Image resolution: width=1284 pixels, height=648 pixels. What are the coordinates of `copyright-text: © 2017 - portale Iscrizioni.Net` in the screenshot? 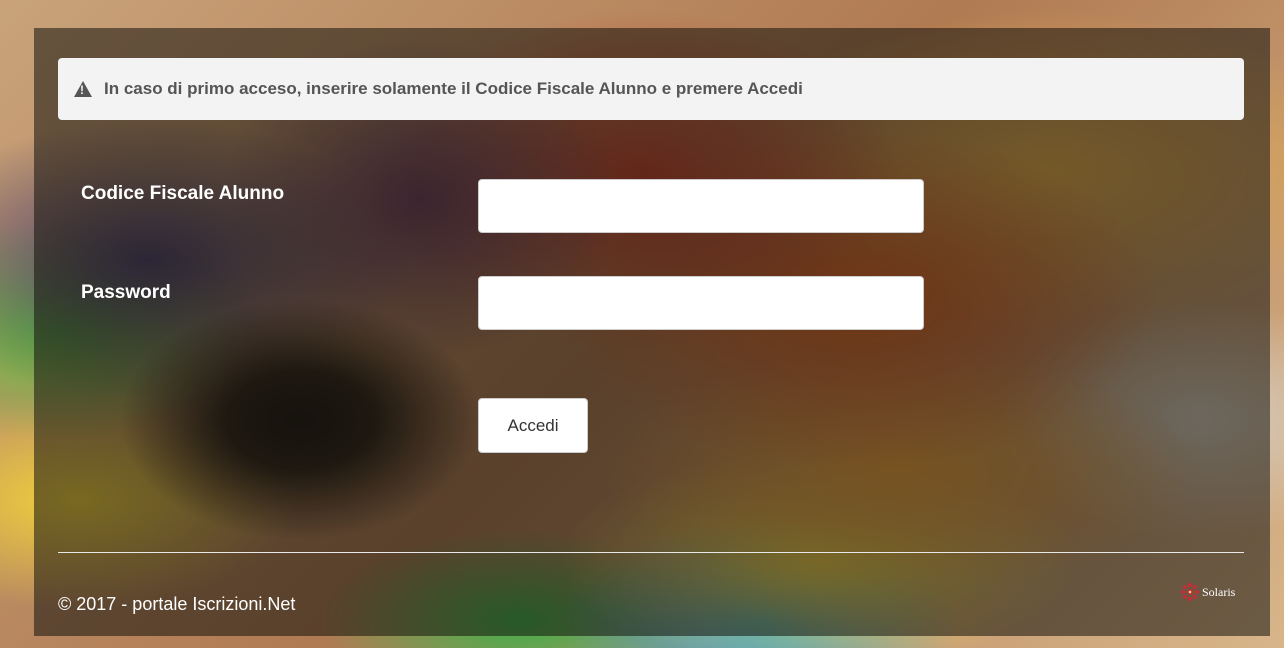 It's located at (177, 604).